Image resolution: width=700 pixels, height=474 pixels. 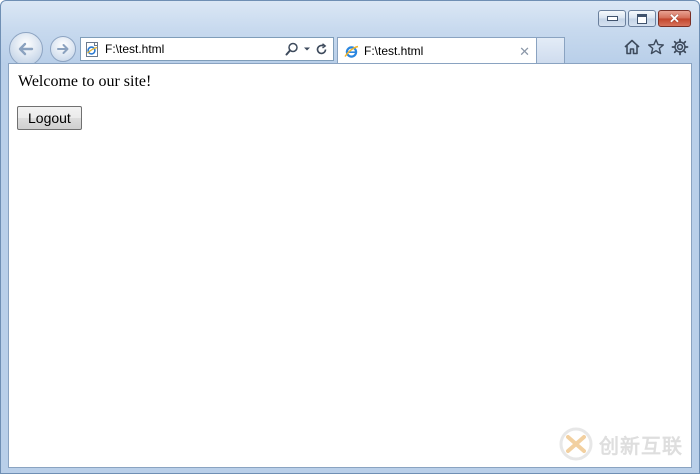 I want to click on forward-button, so click(x=63, y=49).